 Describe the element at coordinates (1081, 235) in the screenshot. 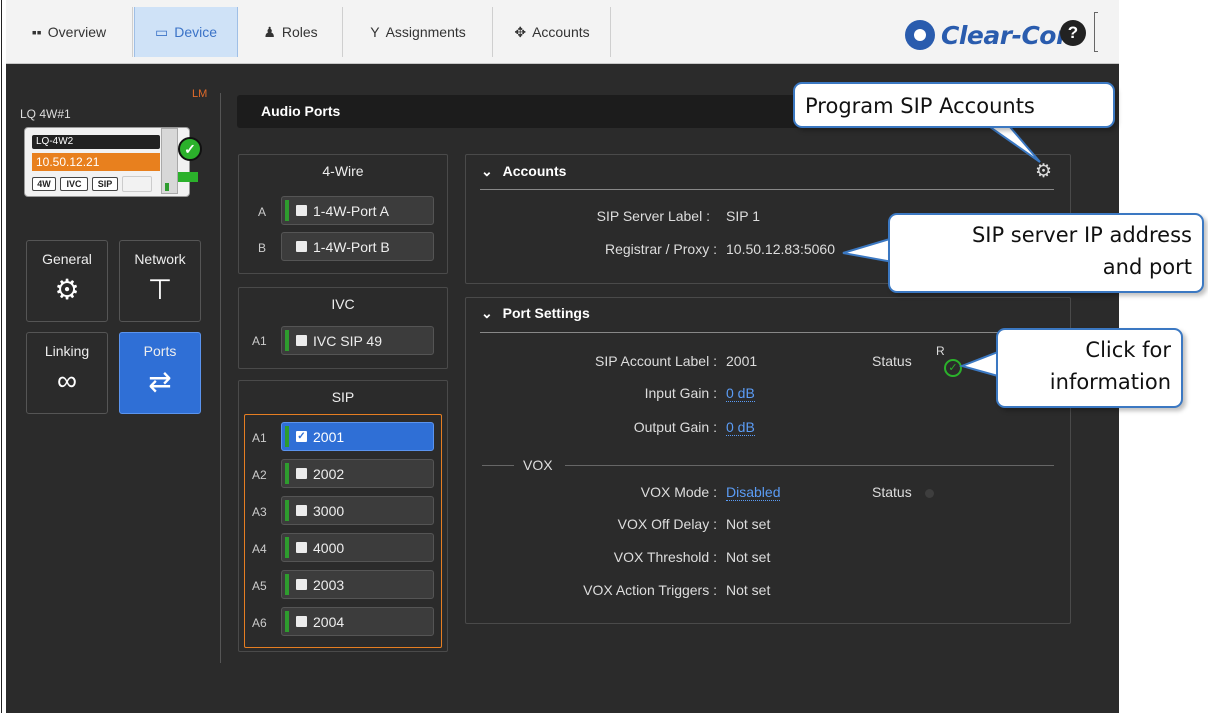

I see `callout-sip-server-line1: SIP server IP address` at that location.